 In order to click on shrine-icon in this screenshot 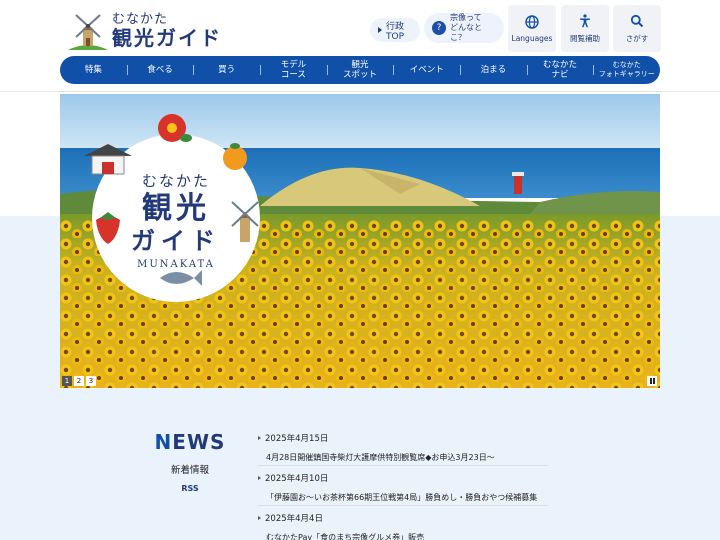, I will do `click(108, 159)`.